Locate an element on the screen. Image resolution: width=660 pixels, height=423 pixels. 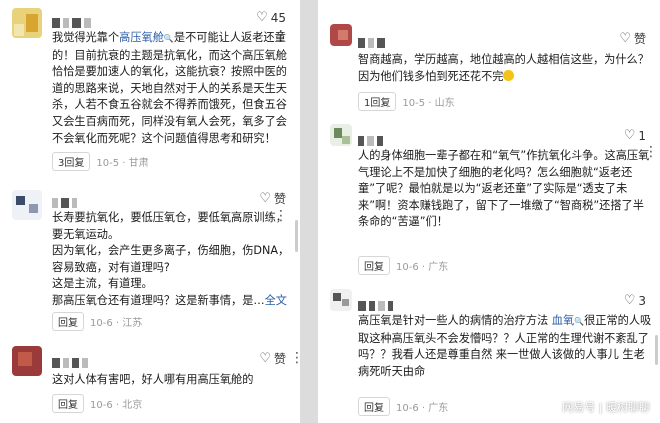
laugh-emoji-icon is located at coordinates (509, 75).